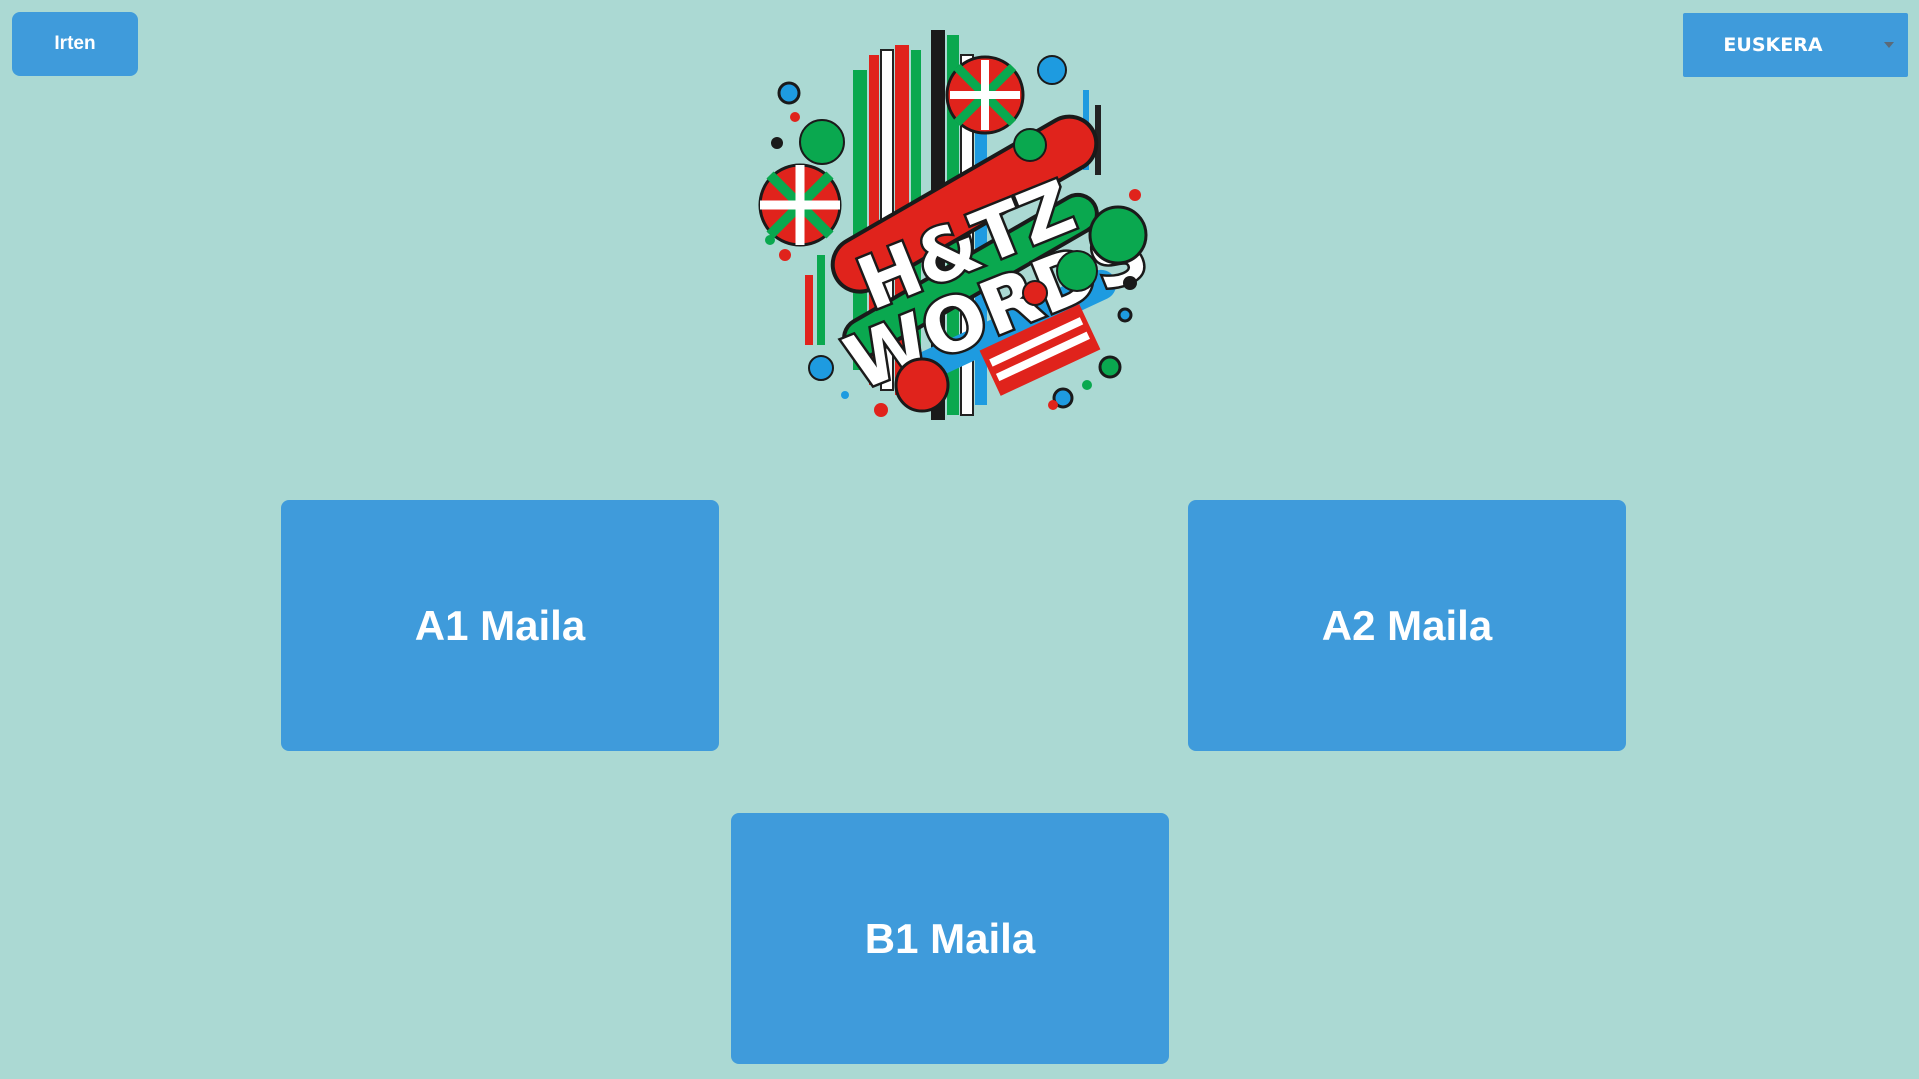 The width and height of the screenshot is (1919, 1079). Describe the element at coordinates (950, 938) in the screenshot. I see `level-b1-button: B1 Maila` at that location.